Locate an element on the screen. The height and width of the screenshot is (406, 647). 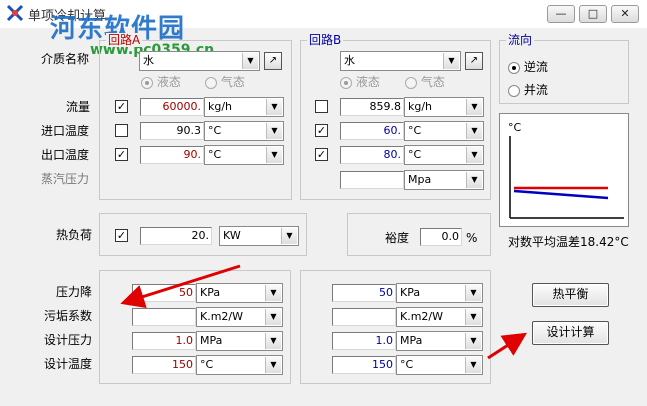
circuit-b-medium-pick-button: ↗ is located at coordinates (474, 61).